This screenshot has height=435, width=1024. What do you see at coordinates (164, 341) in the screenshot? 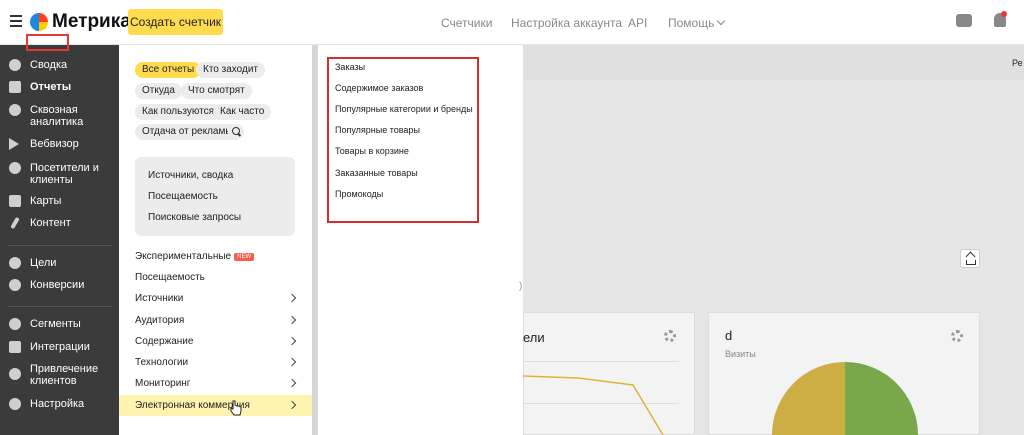
I see `menu-item-label: Содержание` at bounding box center [164, 341].